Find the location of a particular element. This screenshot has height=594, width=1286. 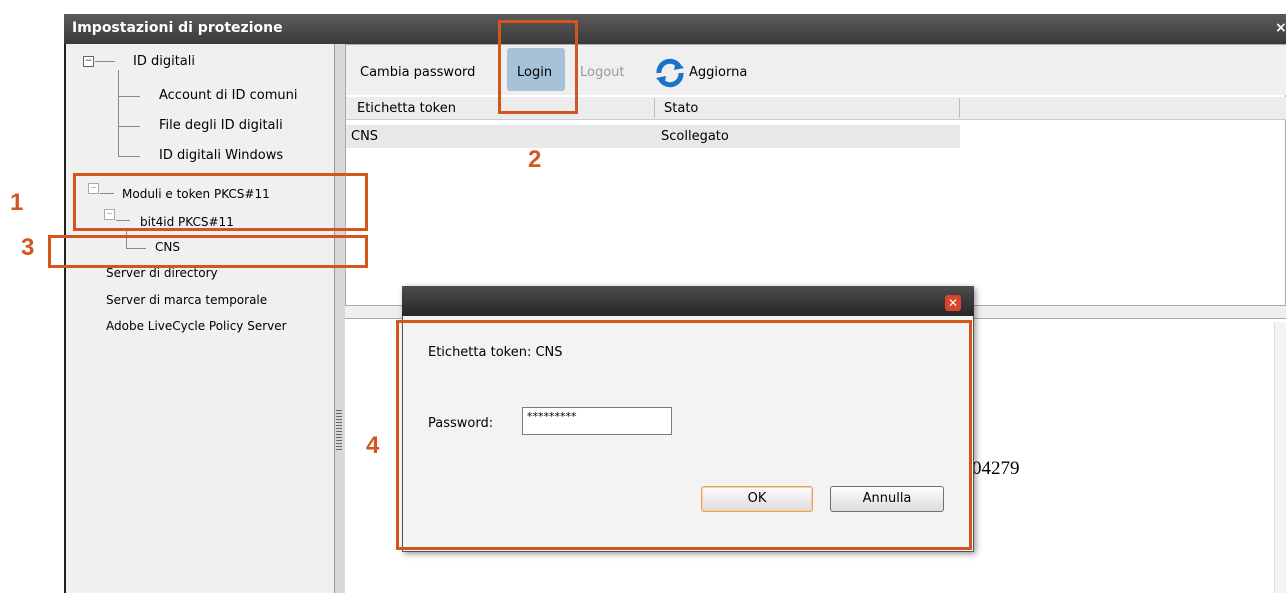

tree-item-directory-servers: Server di directory is located at coordinates (162, 273).